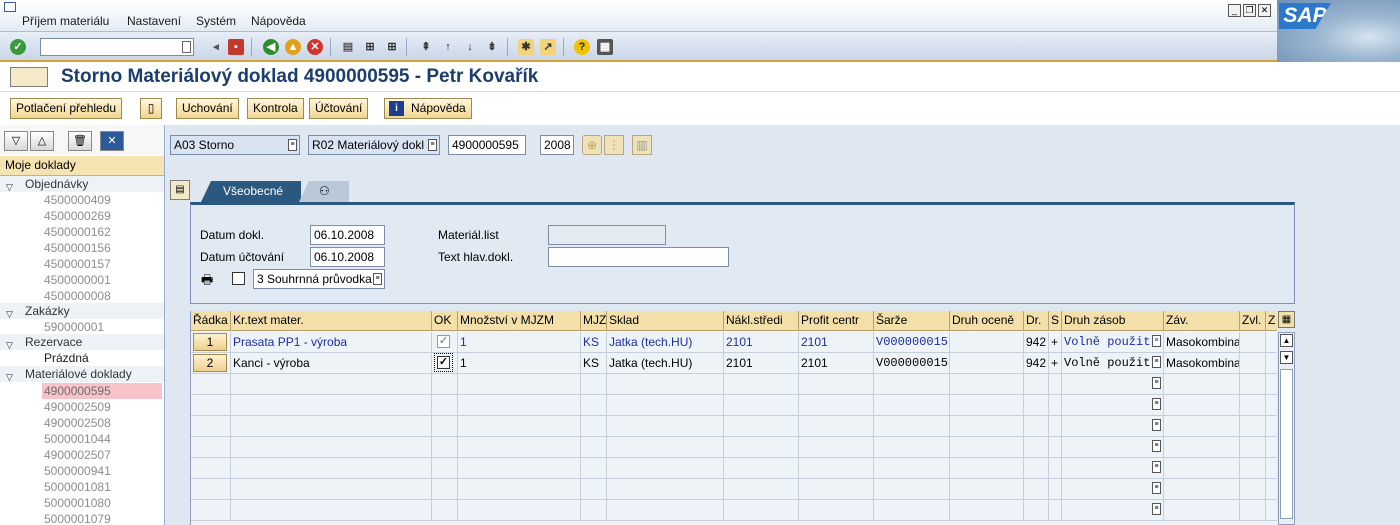 This screenshot has width=1400, height=525. I want to click on row-1-batch: V000000015, so click(912, 342).